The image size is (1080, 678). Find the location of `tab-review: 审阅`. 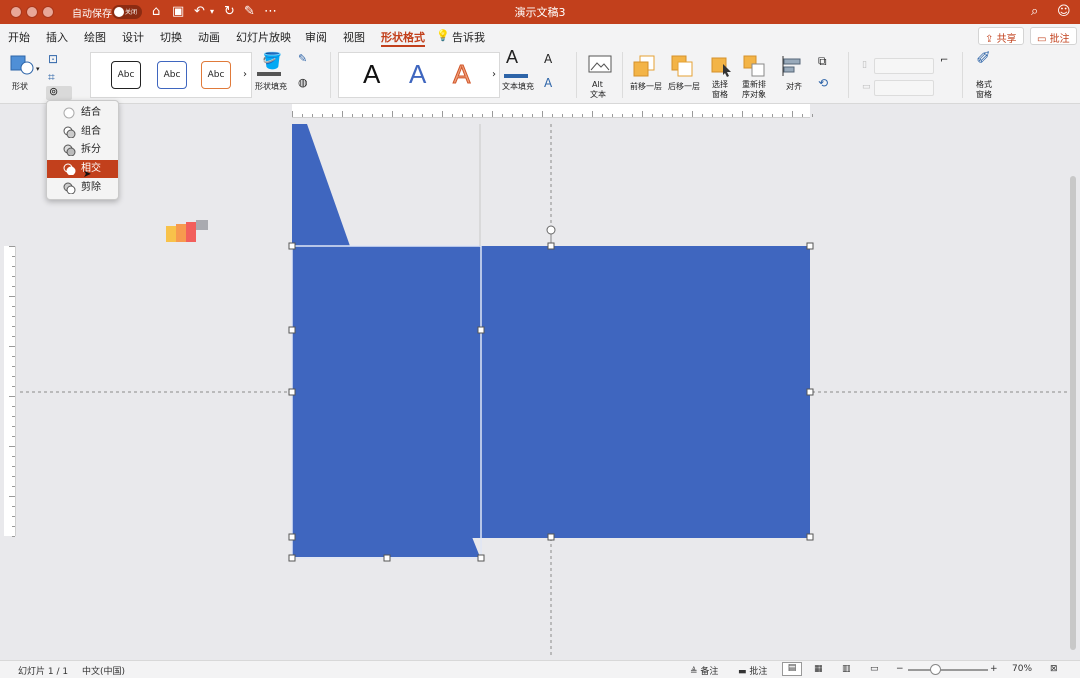

tab-review: 审阅 is located at coordinates (316, 37).